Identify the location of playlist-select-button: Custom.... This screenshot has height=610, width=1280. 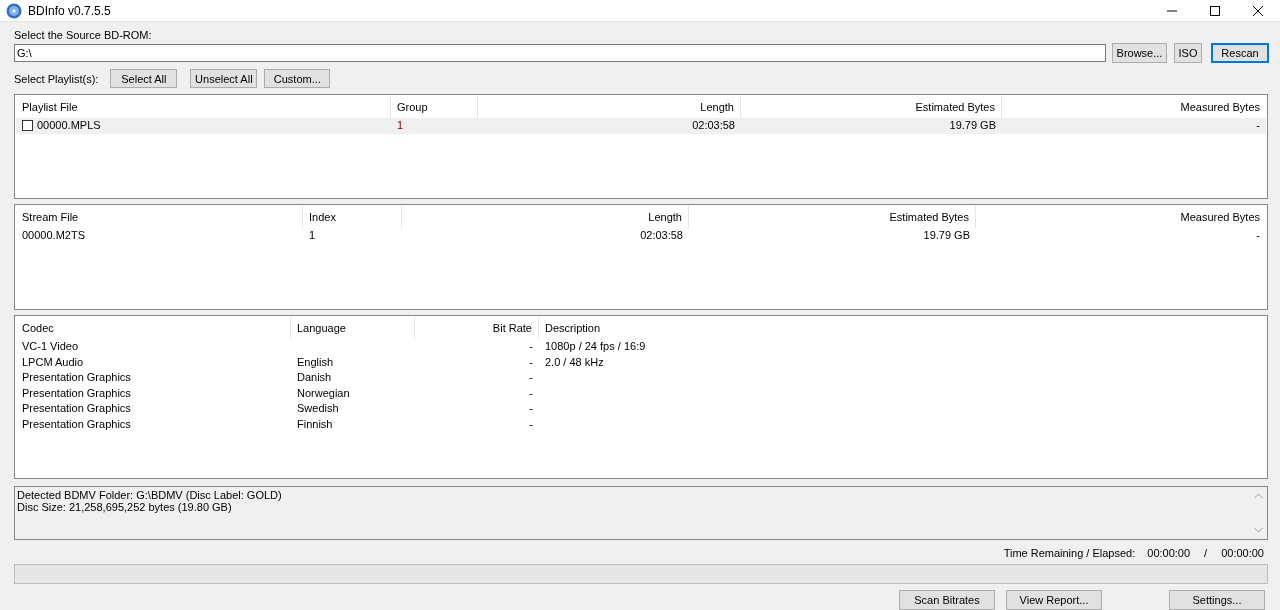
(297, 78).